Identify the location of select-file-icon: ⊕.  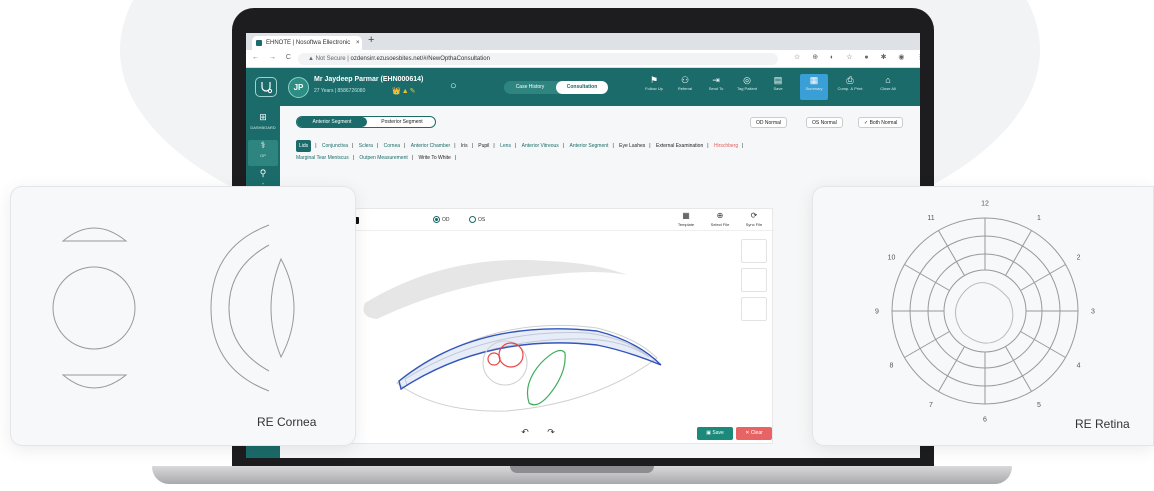
(720, 215).